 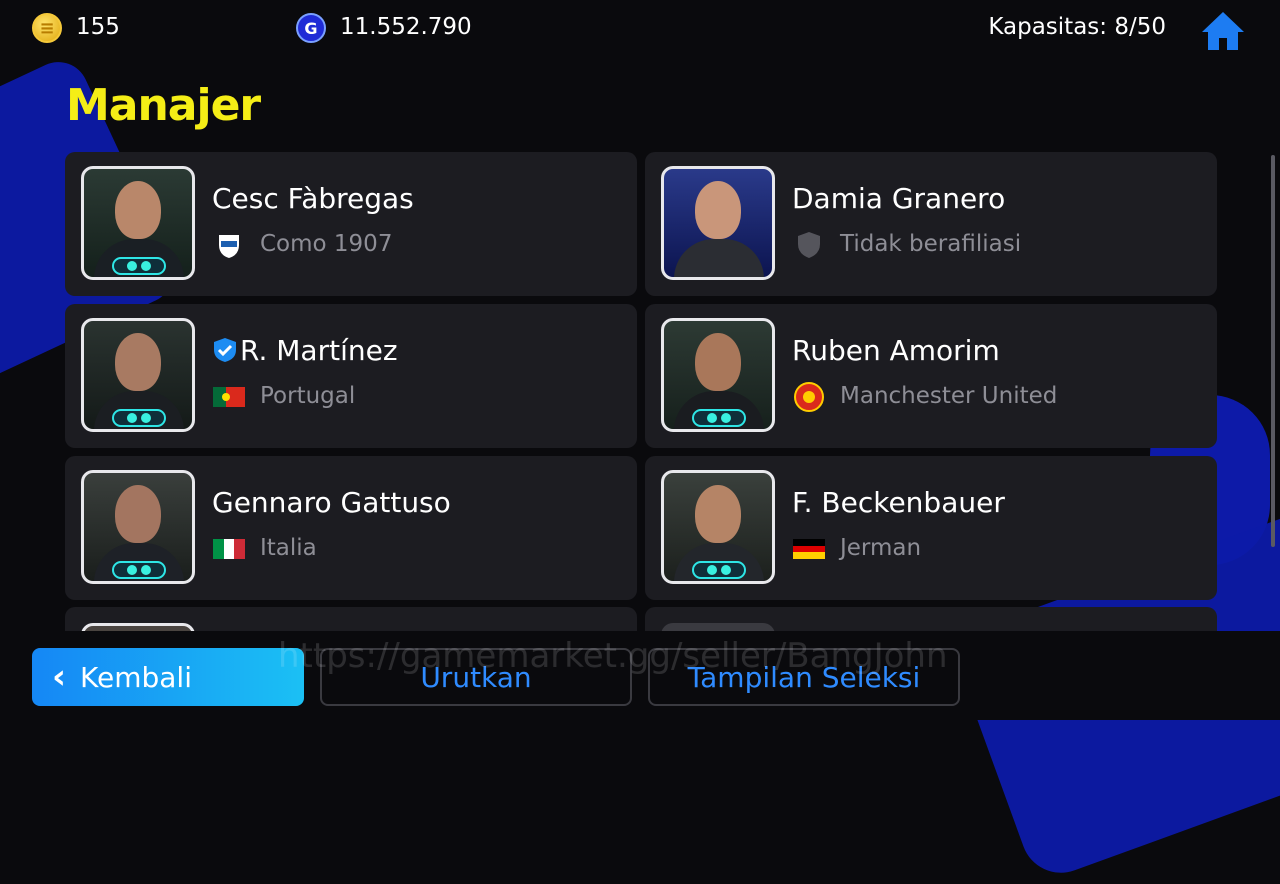 I want to click on back-button-label: Kembali, so click(x=136, y=677).